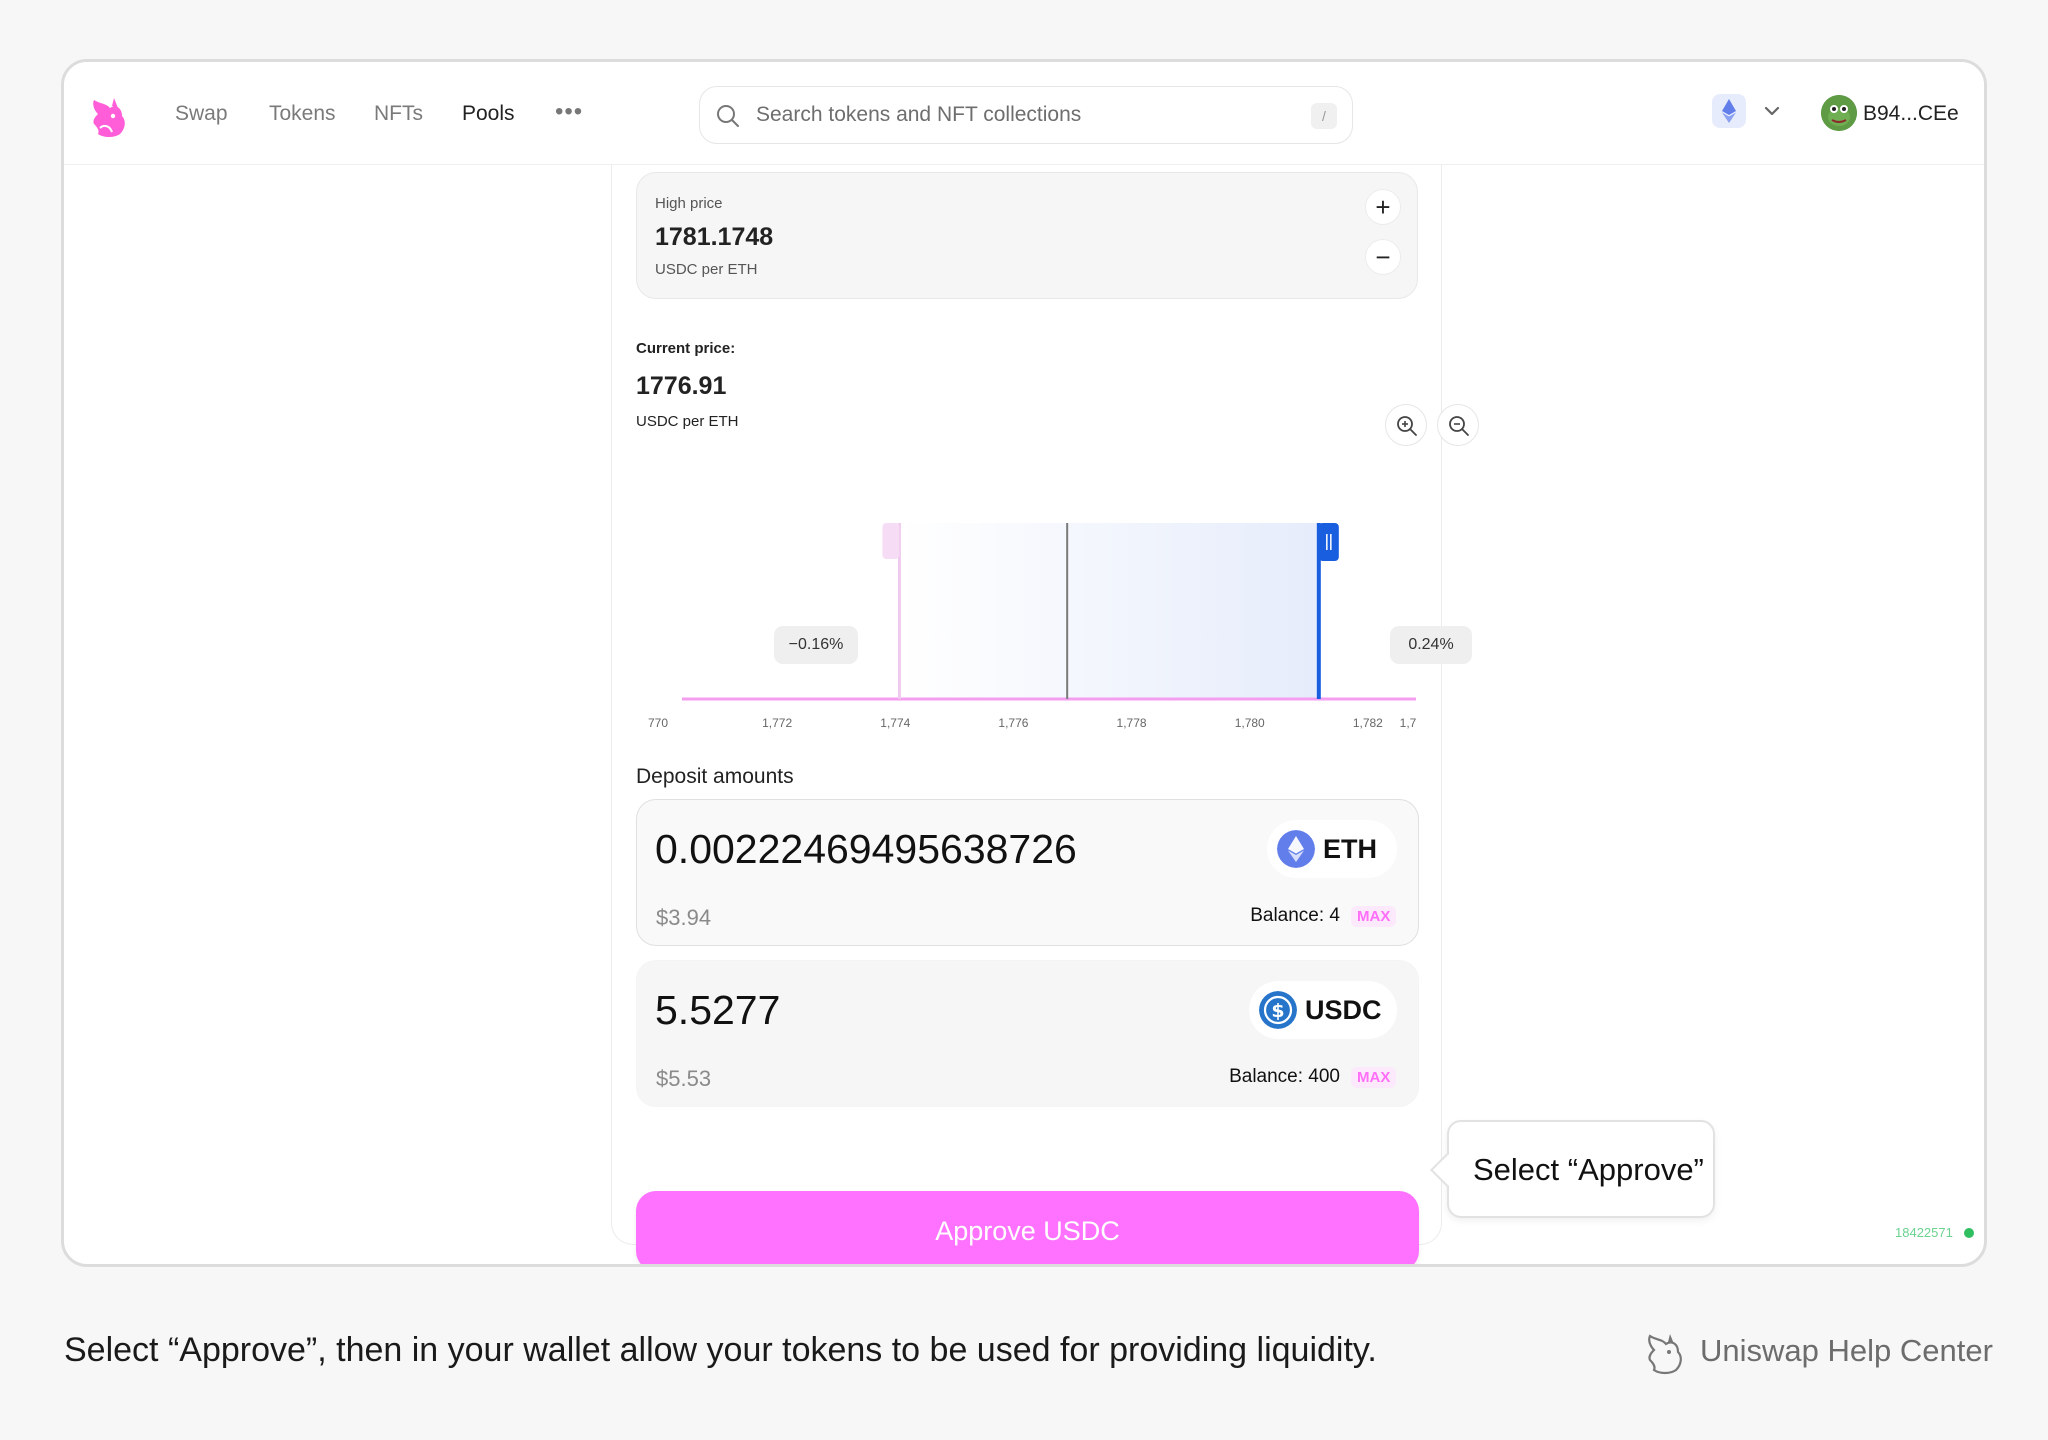 The image size is (2048, 1440). I want to click on nav-link-nfts: NFTs, so click(398, 114).